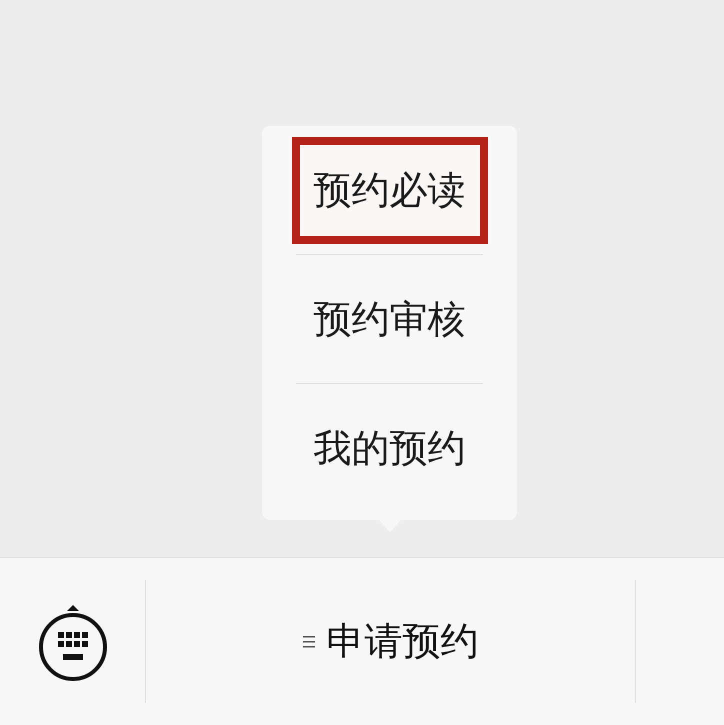 The width and height of the screenshot is (724, 725). Describe the element at coordinates (390, 190) in the screenshot. I see `menu-item: 预约必读` at that location.